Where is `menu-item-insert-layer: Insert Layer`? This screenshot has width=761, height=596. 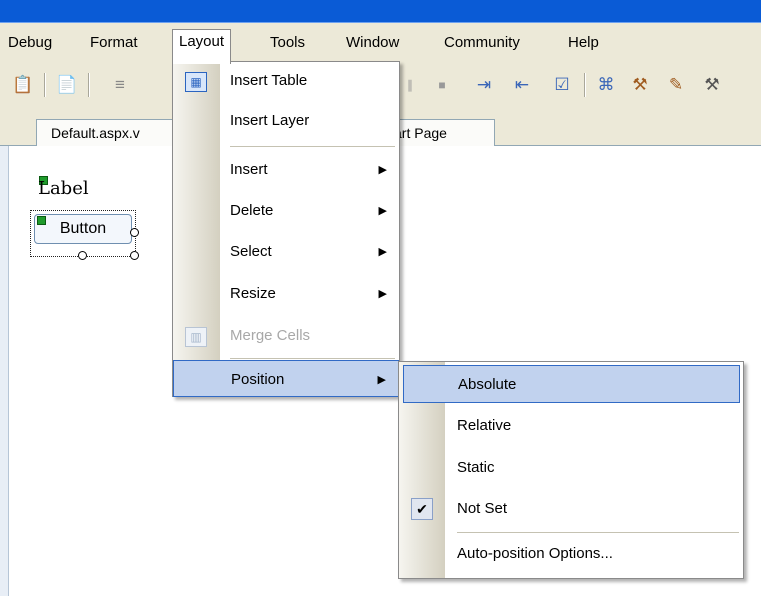
menu-item-insert-layer: Insert Layer is located at coordinates (286, 121).